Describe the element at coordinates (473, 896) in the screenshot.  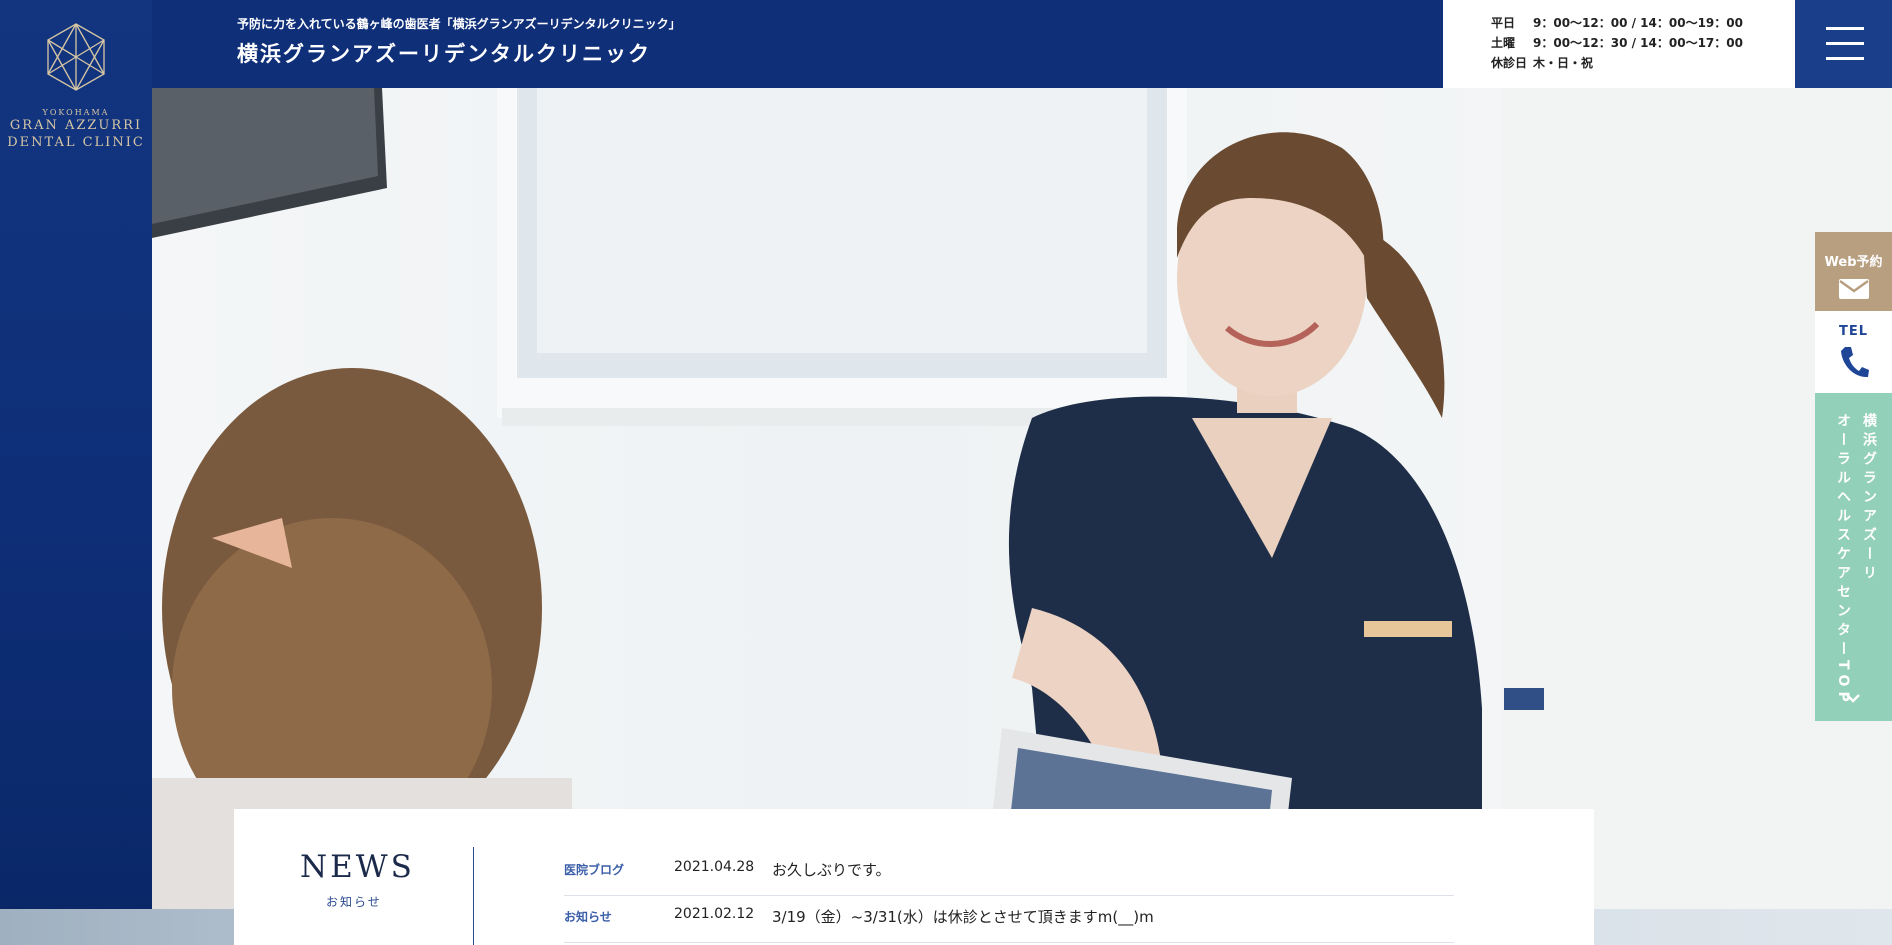
I see `news-divider` at that location.